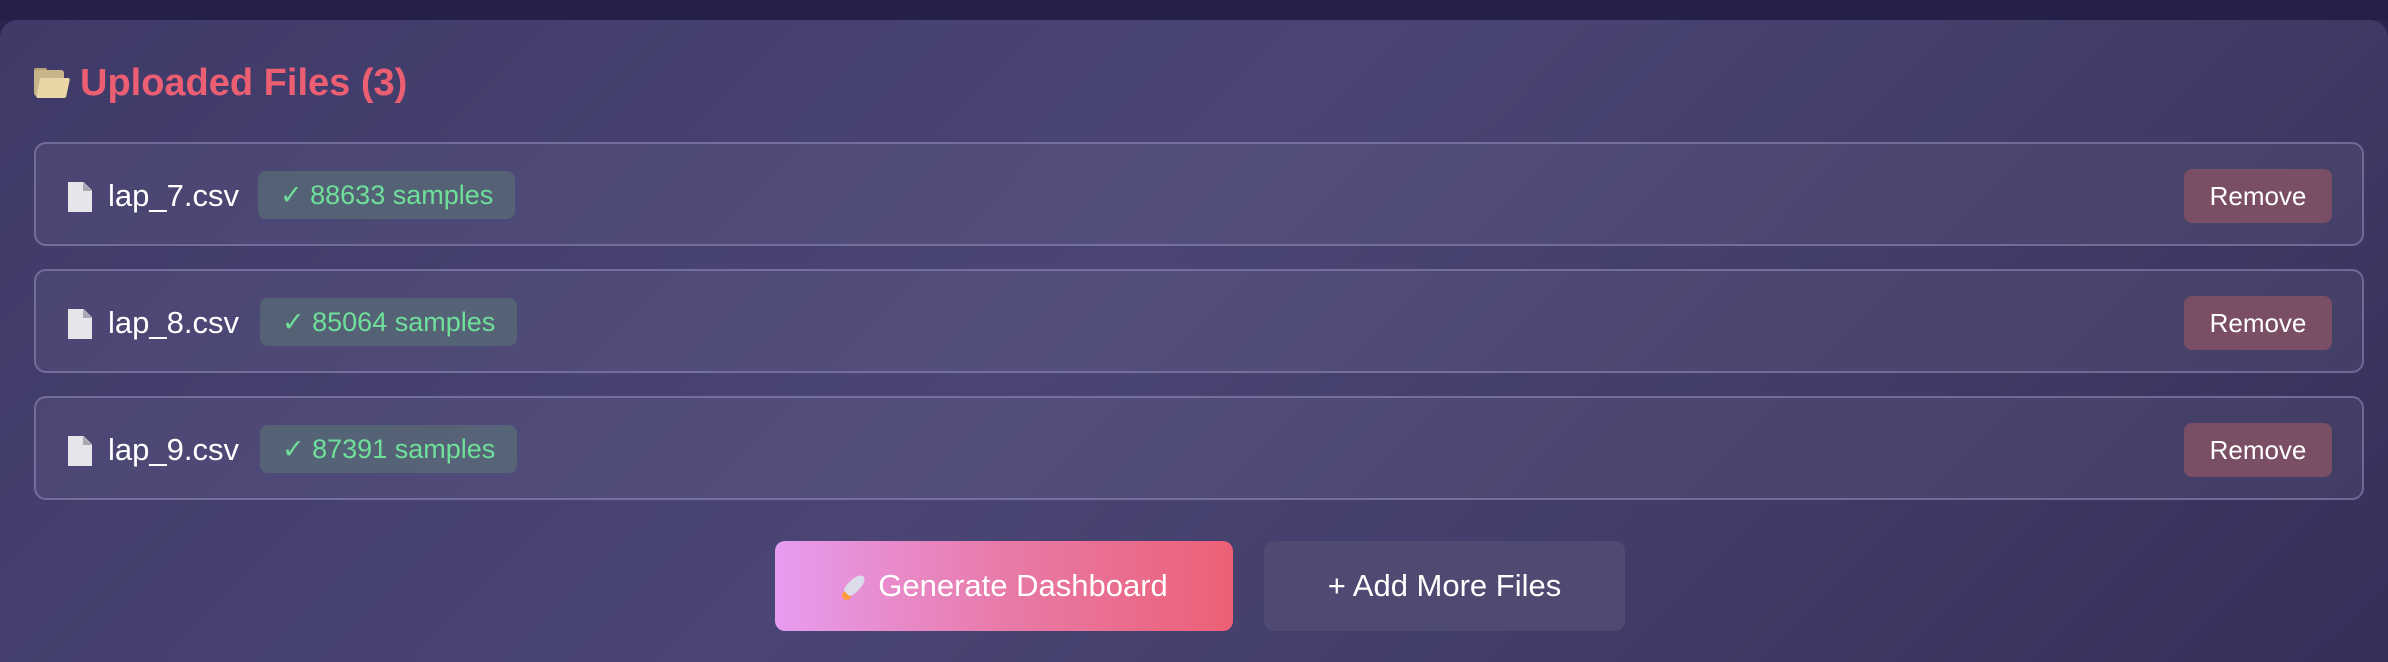  I want to click on sample-count-badge: ✓ 85064 samples, so click(389, 322).